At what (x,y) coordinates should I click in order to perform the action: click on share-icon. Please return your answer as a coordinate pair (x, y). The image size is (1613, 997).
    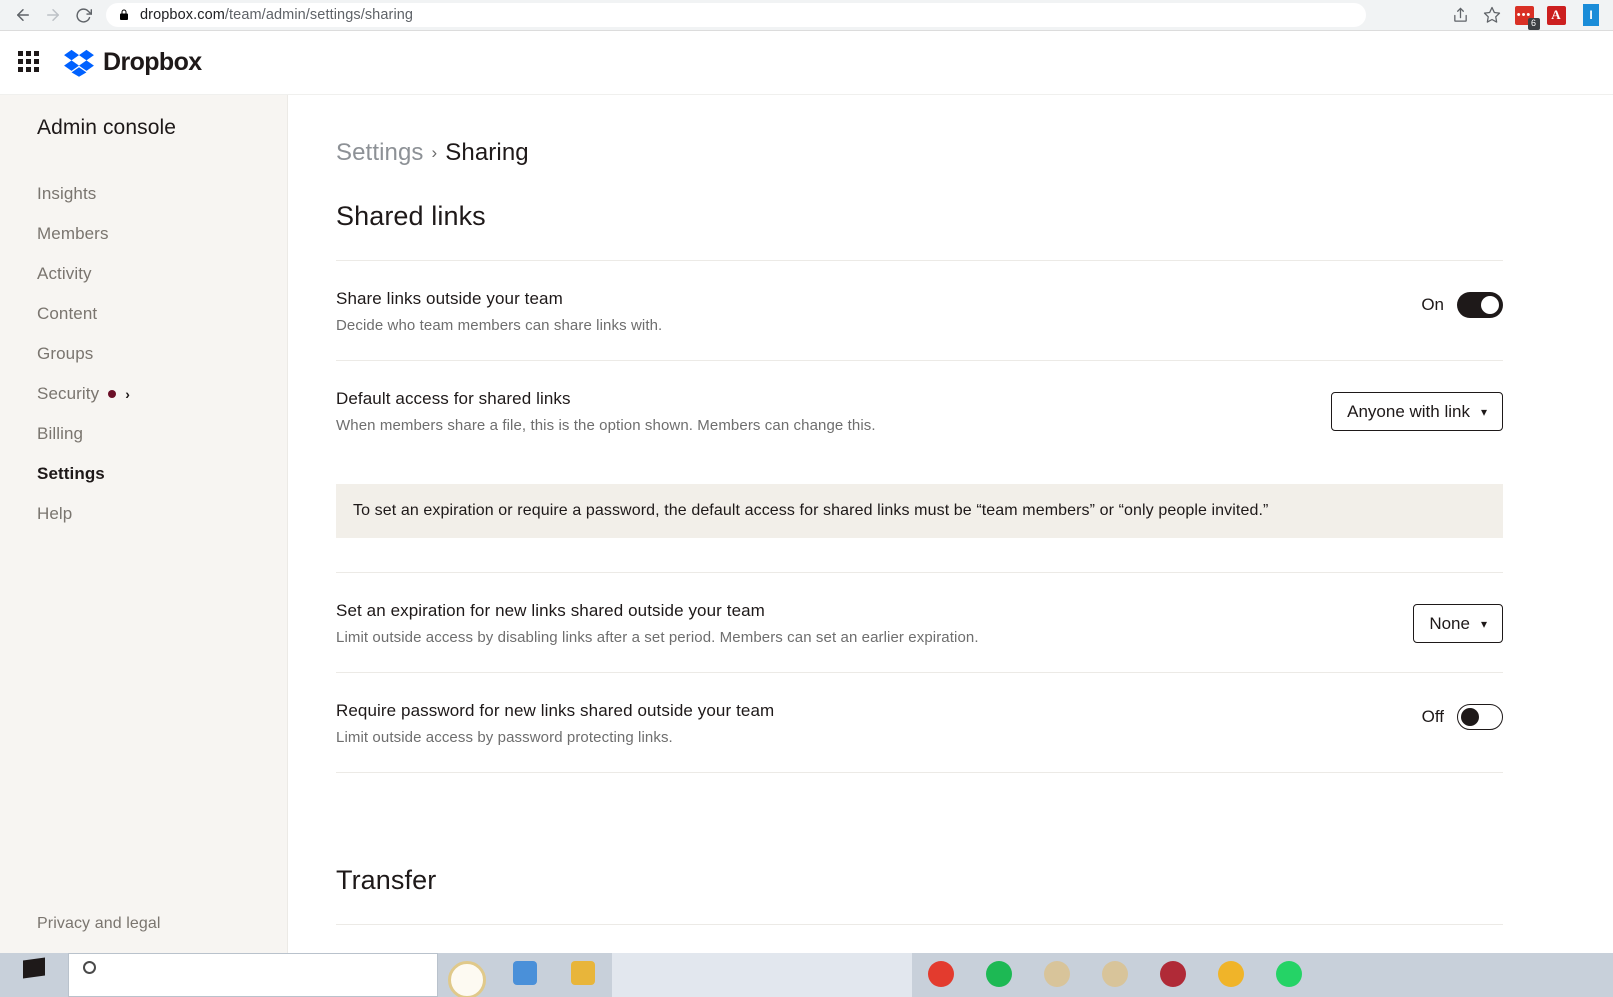
    Looking at the image, I should click on (1460, 15).